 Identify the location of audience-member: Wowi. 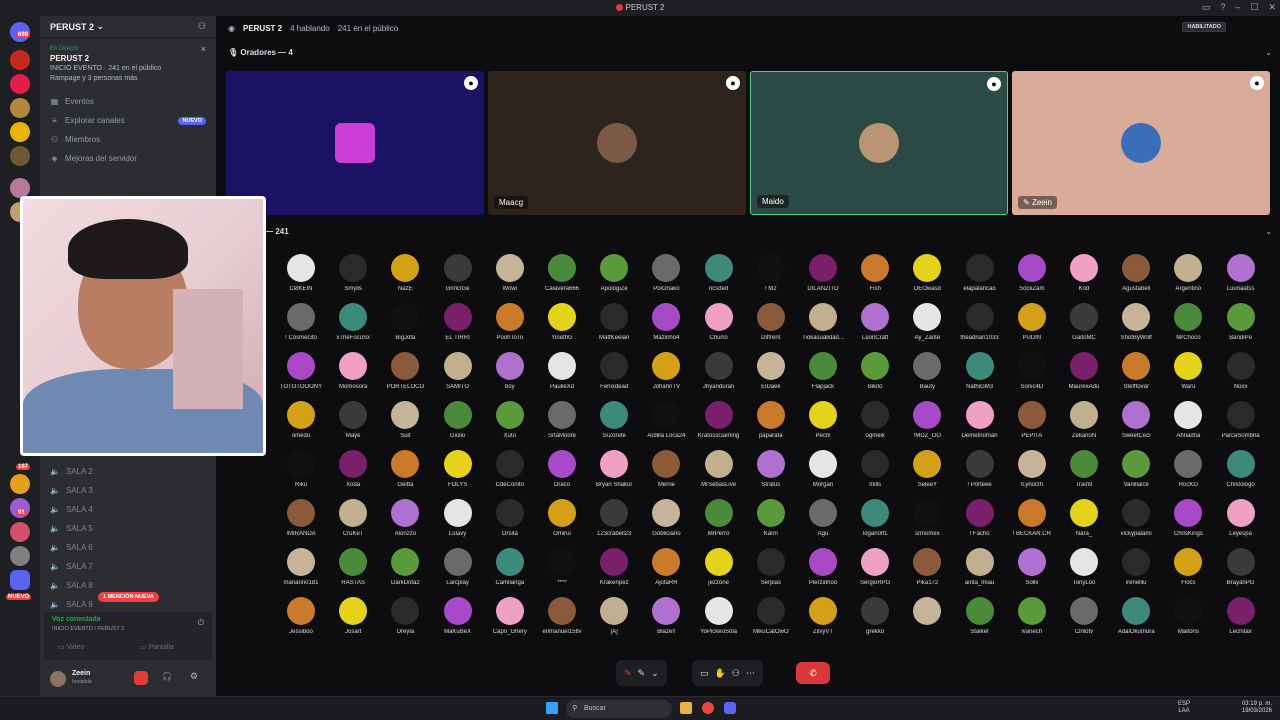
(510, 273).